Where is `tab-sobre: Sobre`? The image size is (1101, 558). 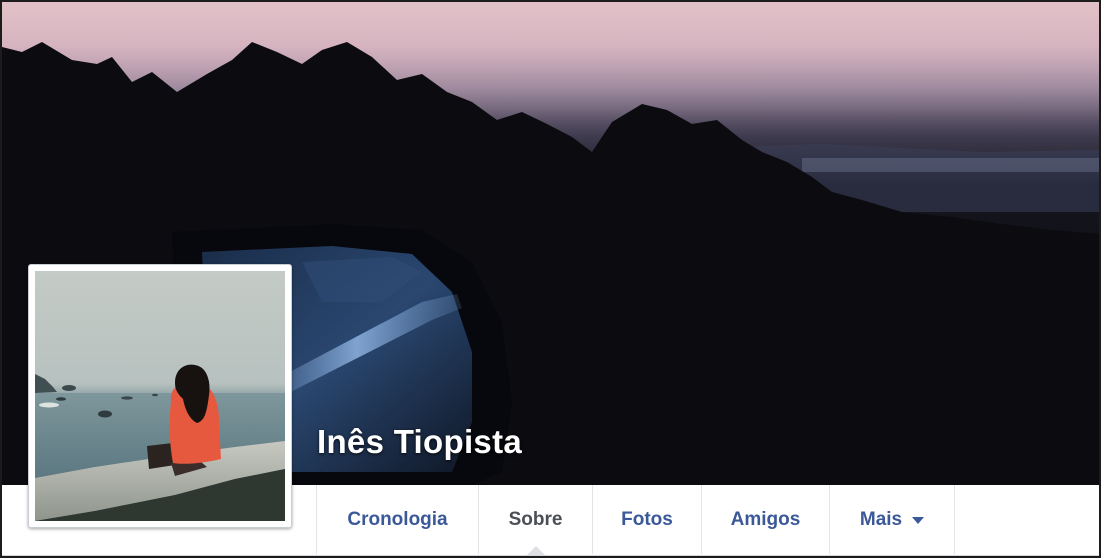
tab-sobre: Sobre is located at coordinates (536, 520).